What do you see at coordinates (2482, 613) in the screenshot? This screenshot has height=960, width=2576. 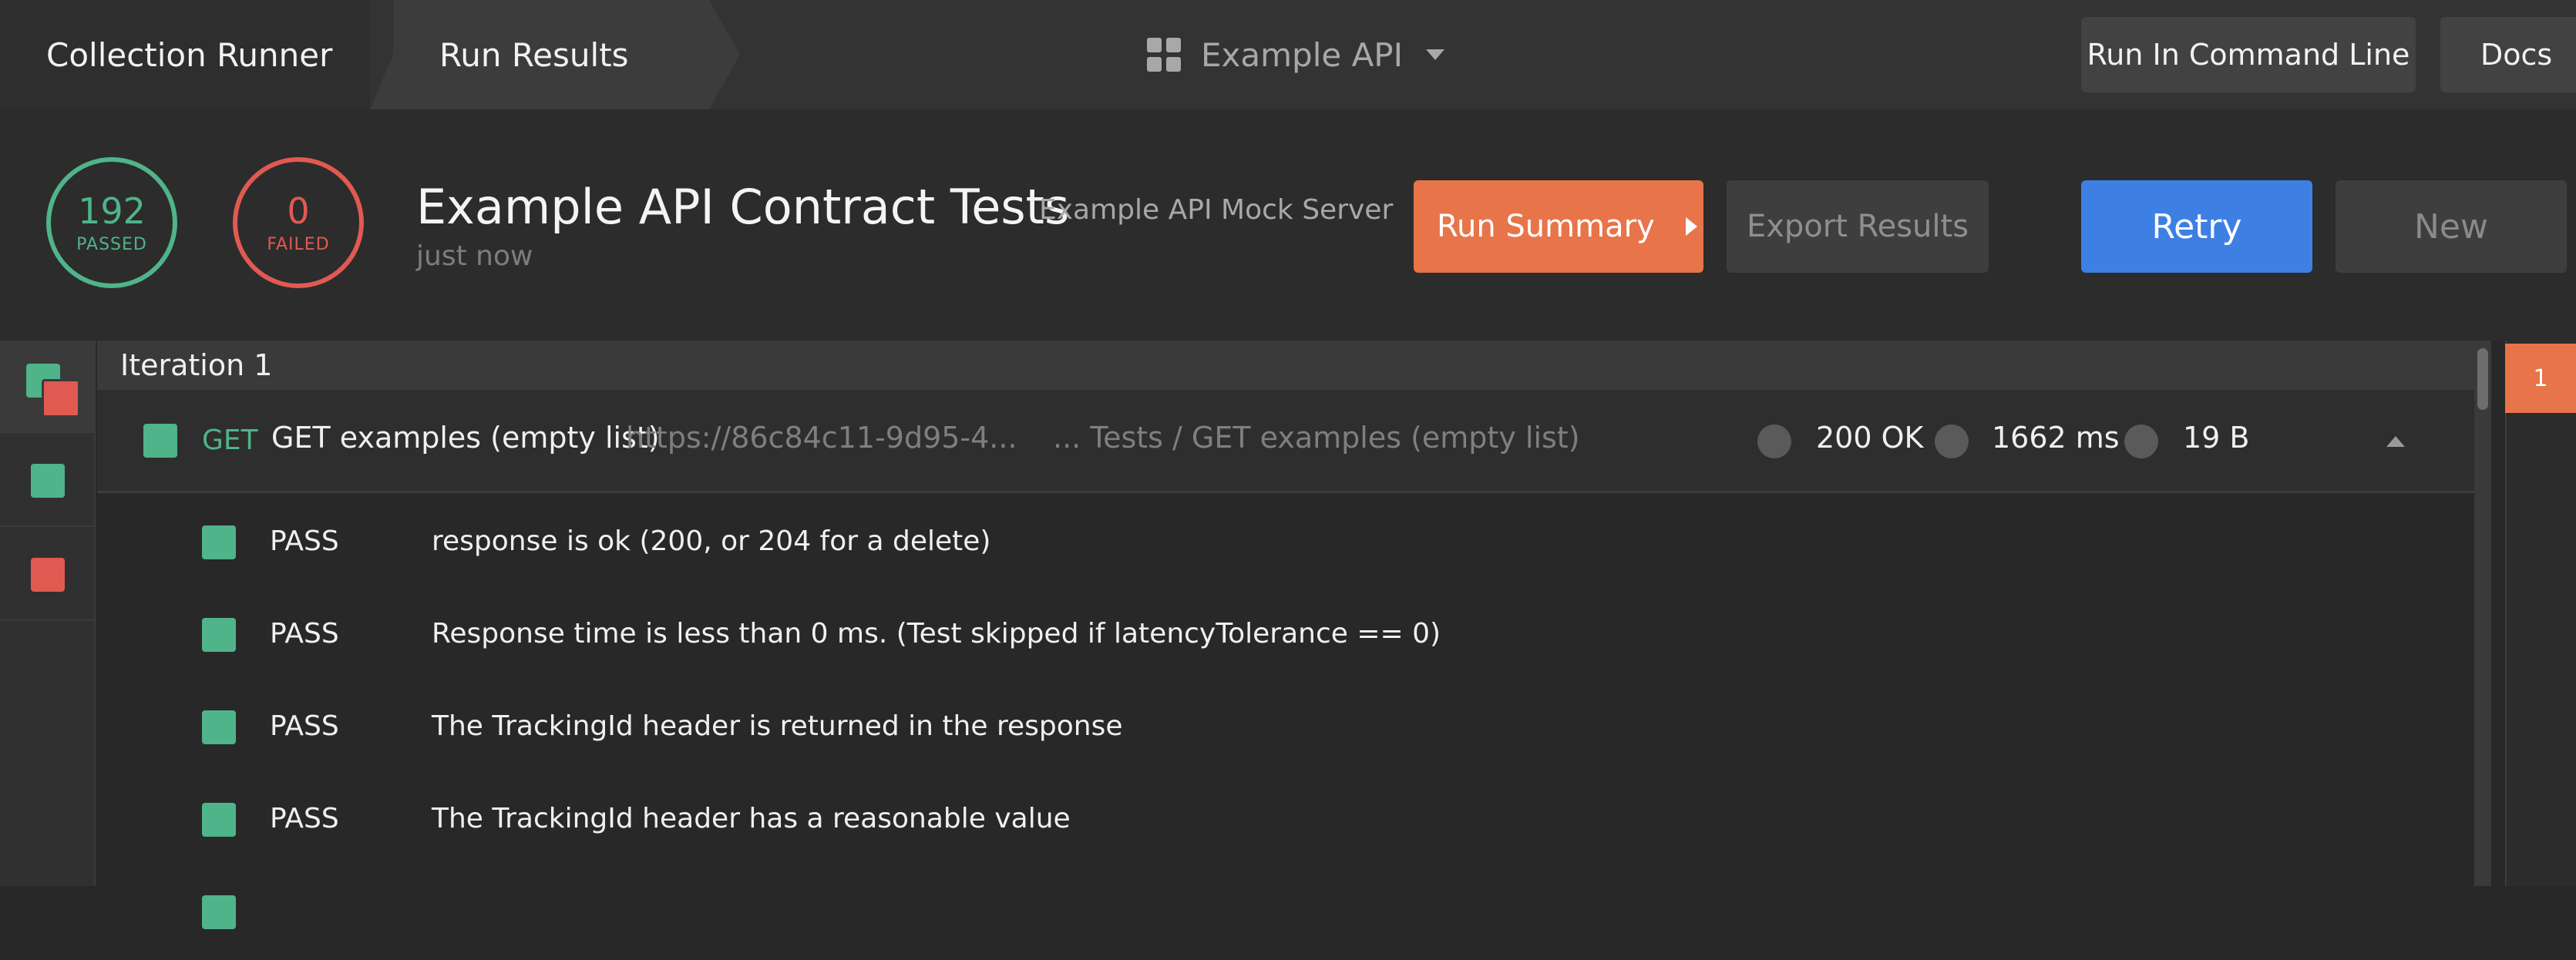 I see `results-scrollbar` at bounding box center [2482, 613].